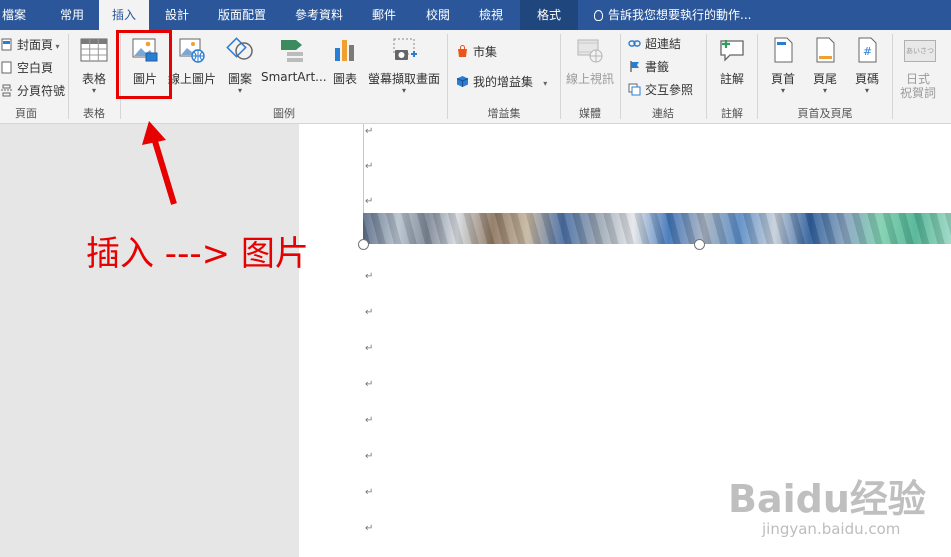 This screenshot has width=951, height=557. What do you see at coordinates (239, 79) in the screenshot?
I see `shapes-label: 圖案` at bounding box center [239, 79].